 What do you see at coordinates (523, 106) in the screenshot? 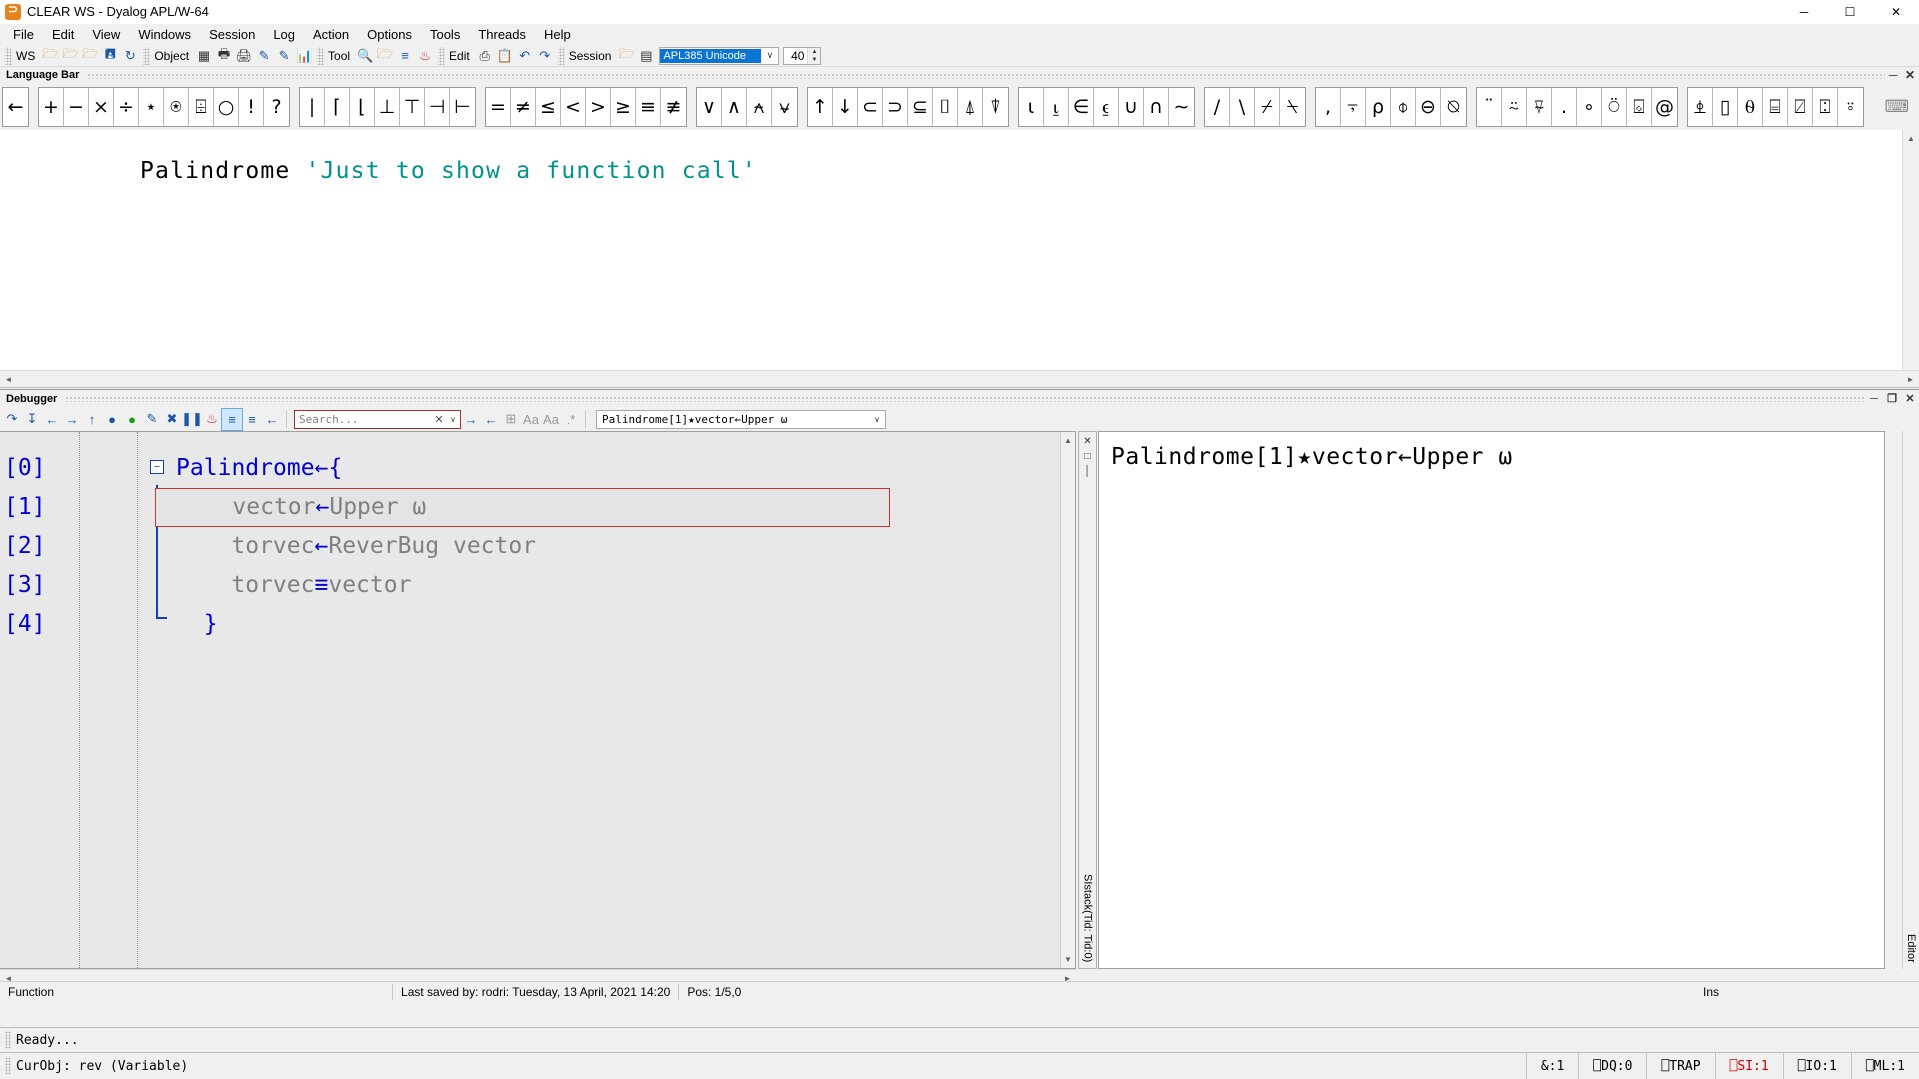
I see `apl-key-3-1: ≠` at bounding box center [523, 106].